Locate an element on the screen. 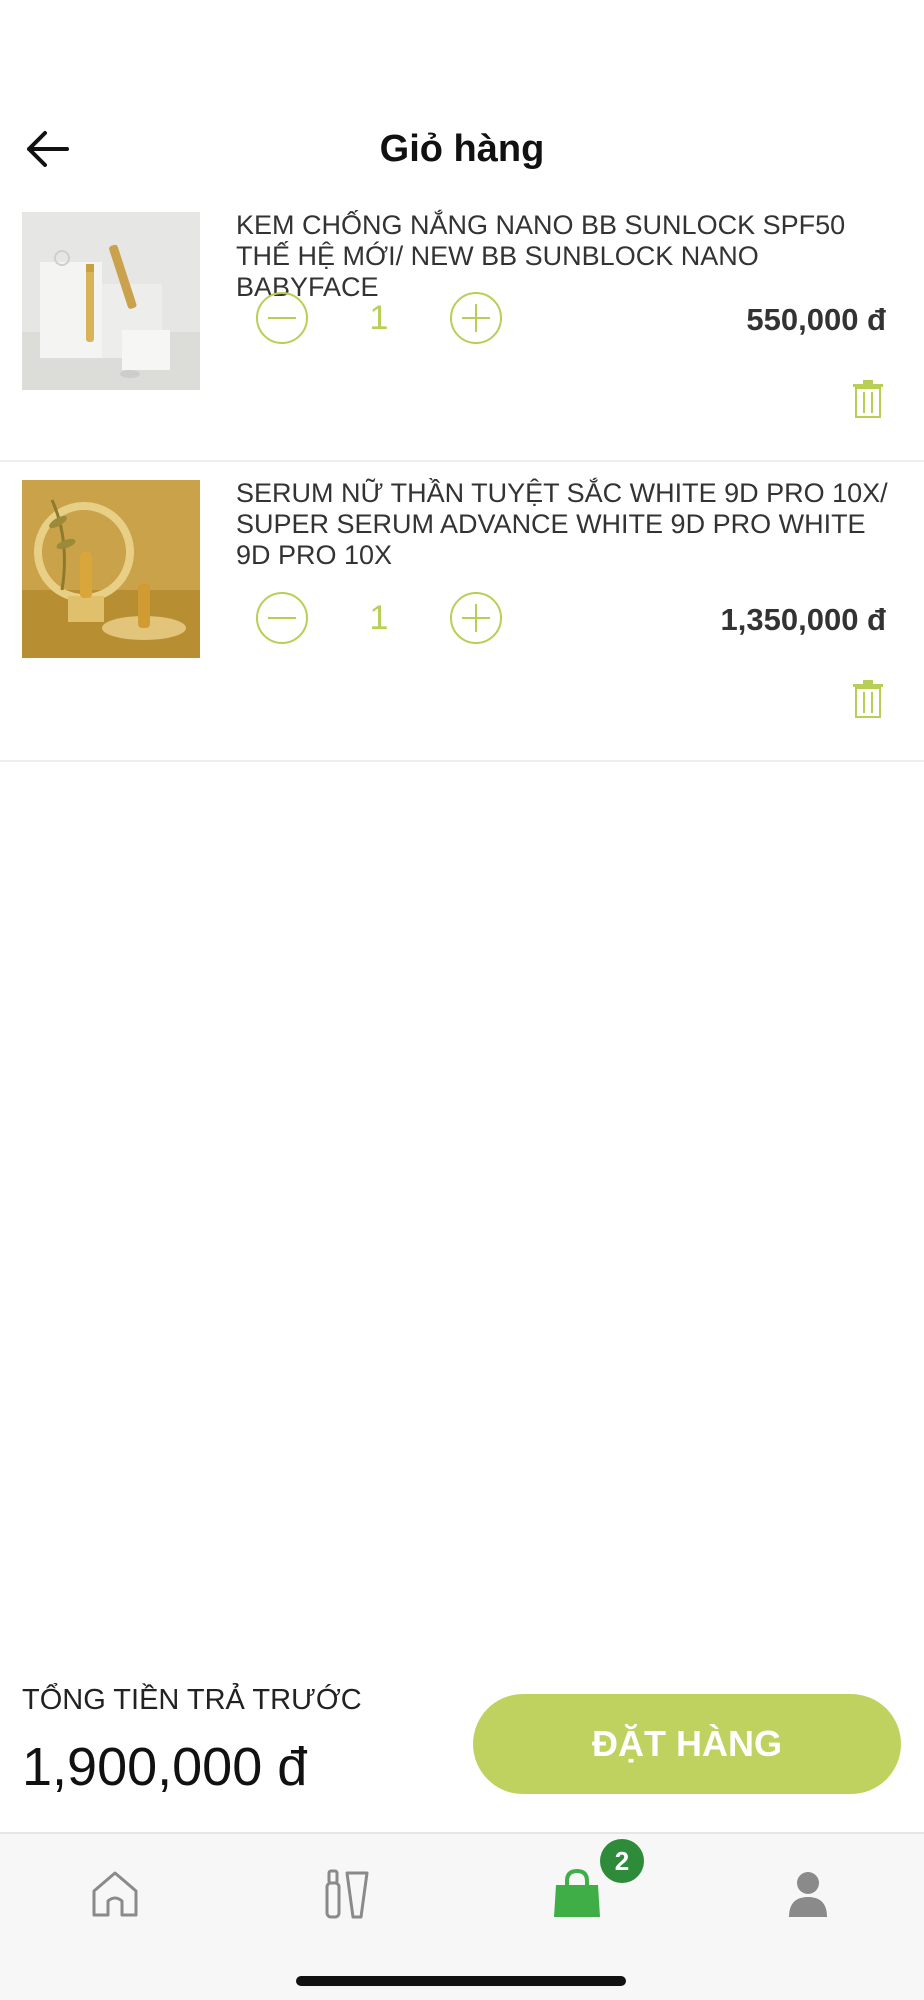 This screenshot has width=924, height=2000. item-price: 1,350,000 đ is located at coordinates (803, 619).